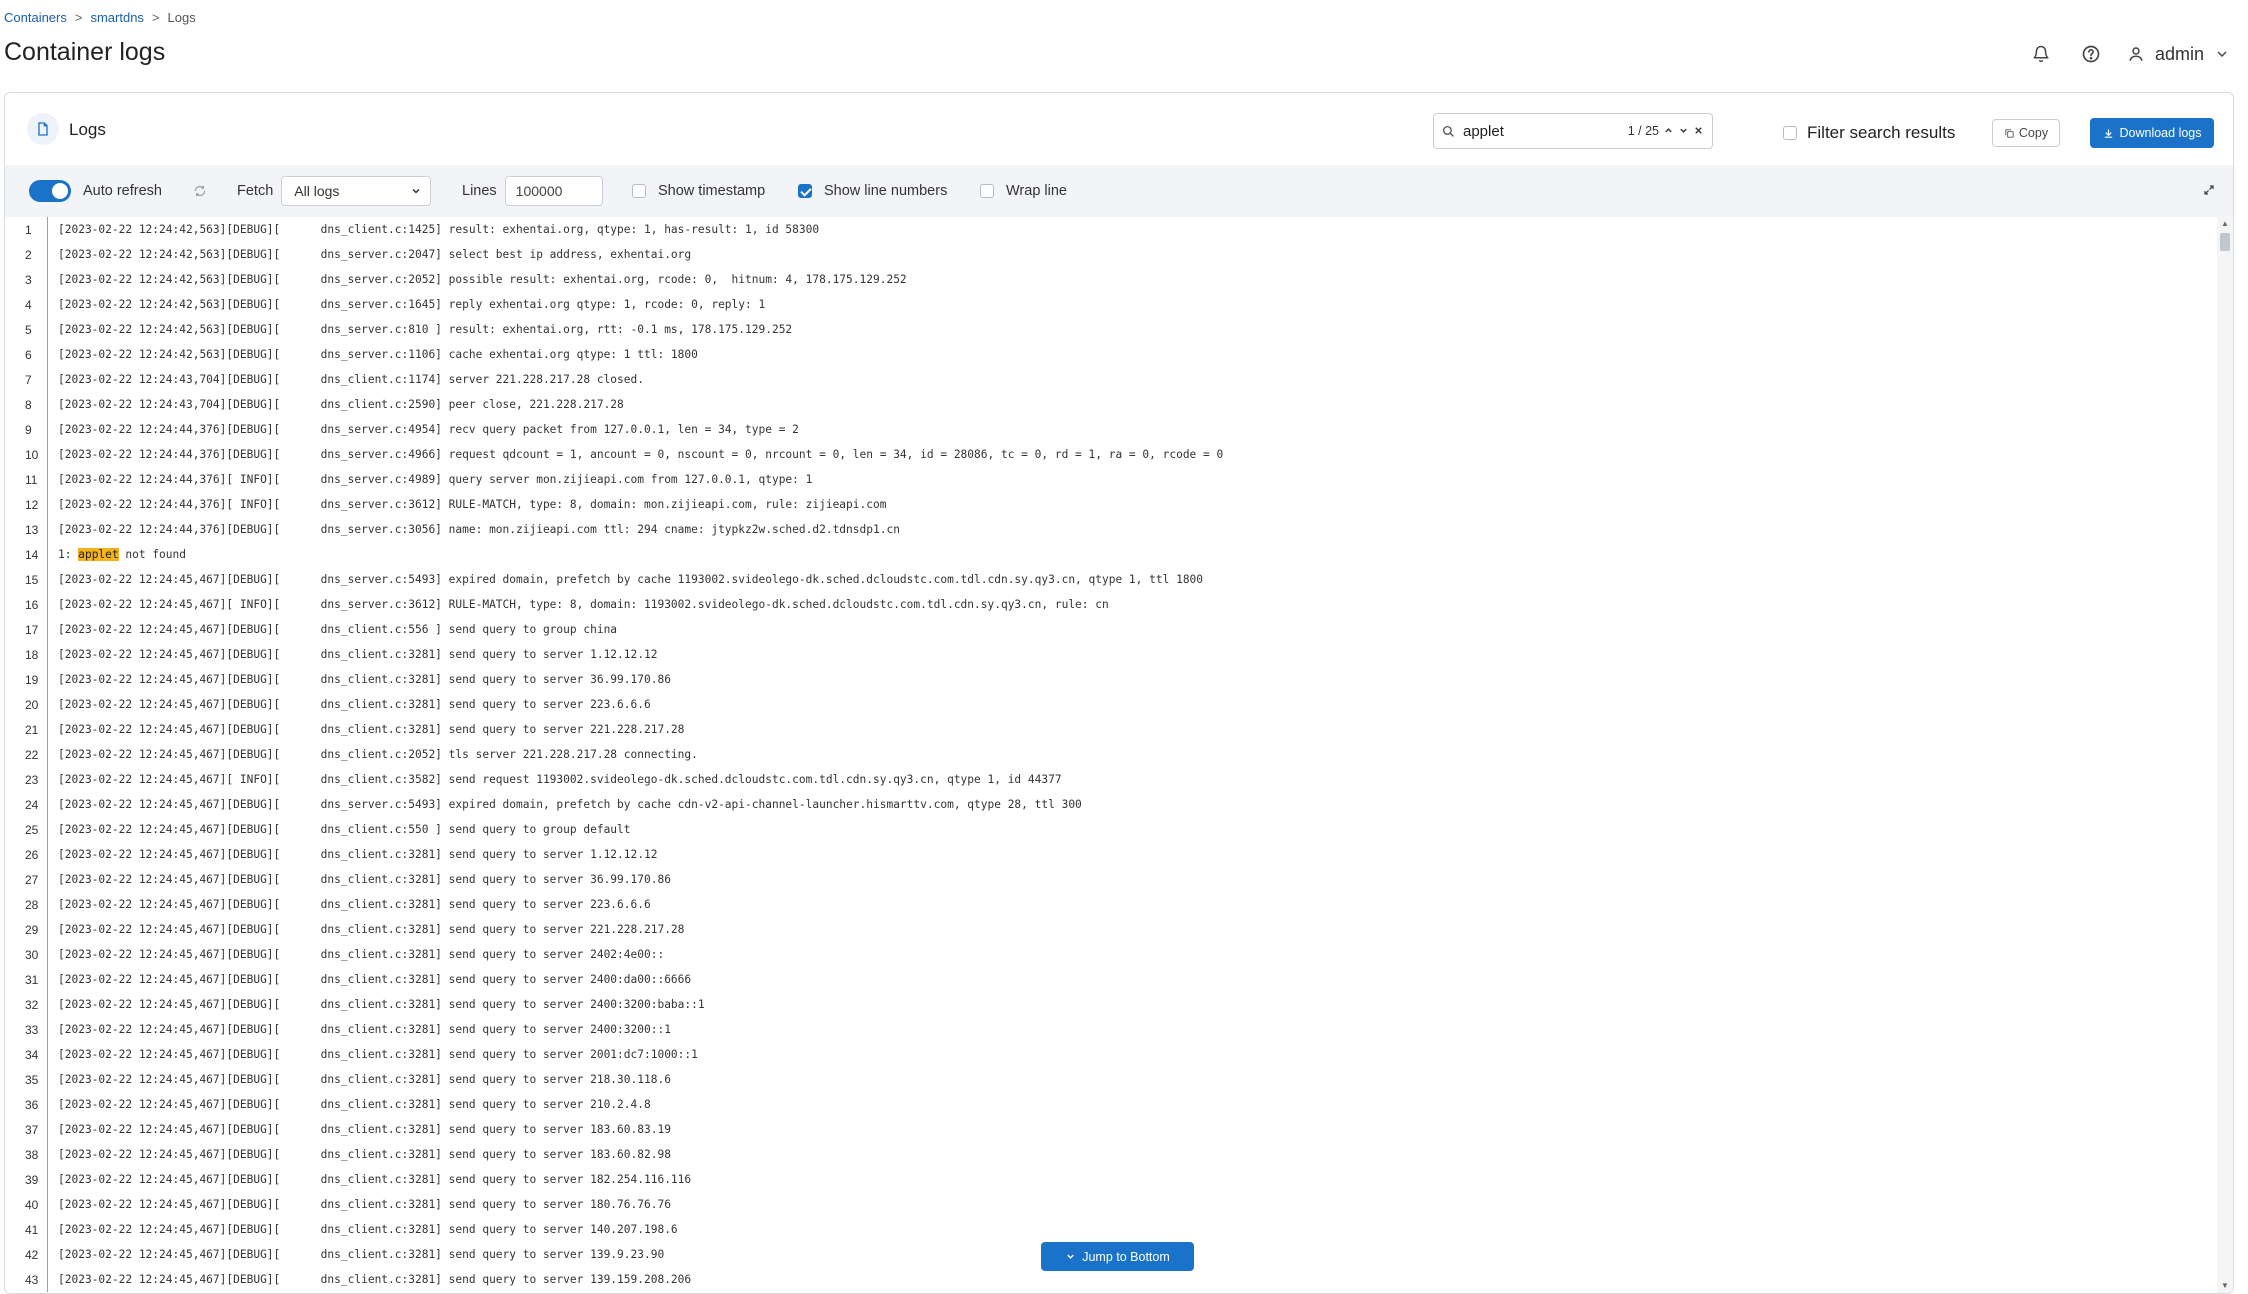  What do you see at coordinates (32, 654) in the screenshot?
I see `line-number: 18` at bounding box center [32, 654].